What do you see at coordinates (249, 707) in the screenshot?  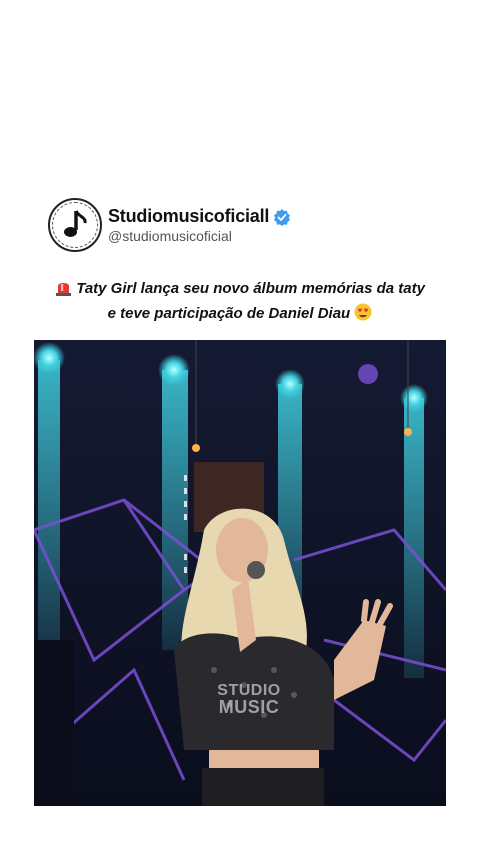 I see `watermark-line-2: MUSIC` at bounding box center [249, 707].